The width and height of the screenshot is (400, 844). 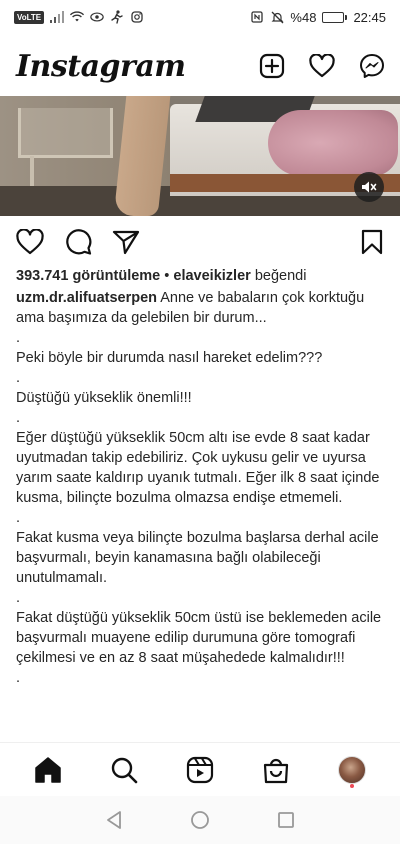 I want to click on home-circle-icon, so click(x=200, y=820).